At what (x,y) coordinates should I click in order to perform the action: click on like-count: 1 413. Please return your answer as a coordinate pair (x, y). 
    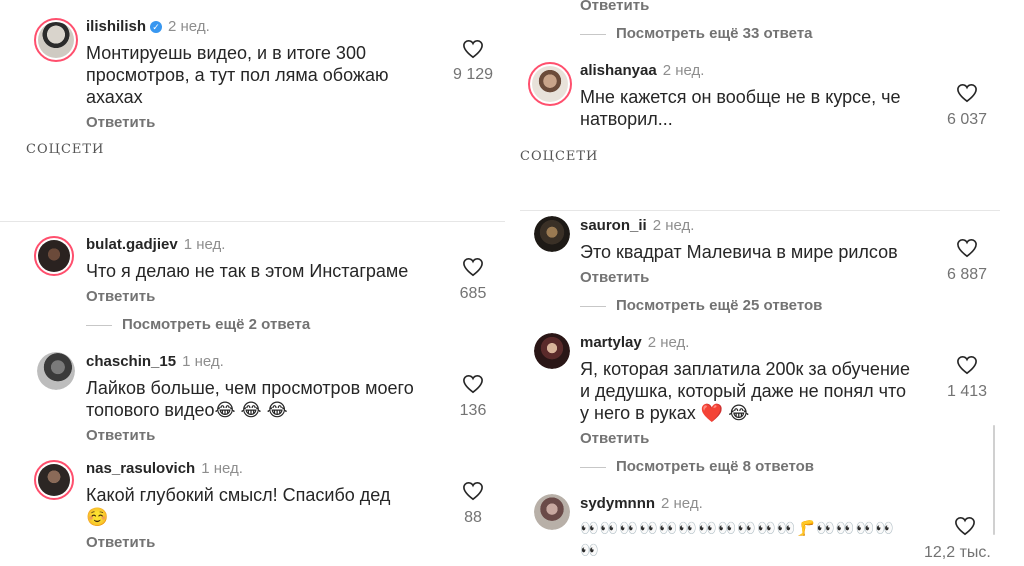
    Looking at the image, I should click on (967, 391).